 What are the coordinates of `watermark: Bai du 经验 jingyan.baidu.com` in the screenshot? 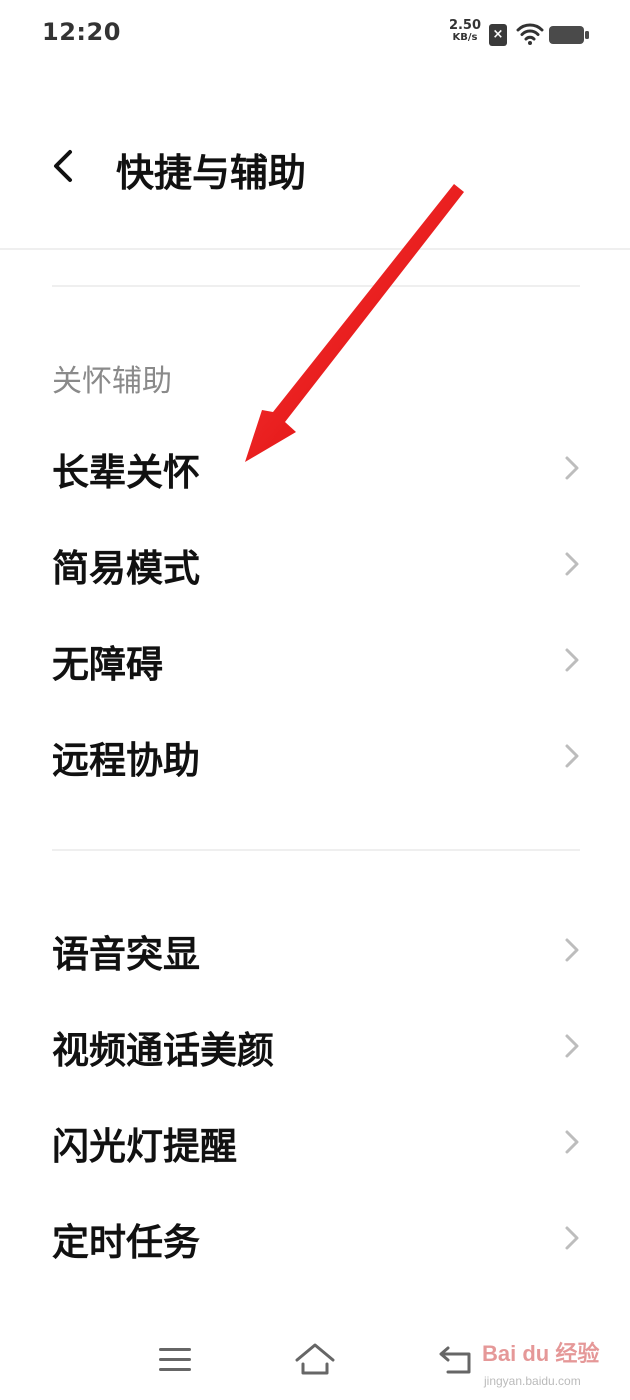 It's located at (551, 1363).